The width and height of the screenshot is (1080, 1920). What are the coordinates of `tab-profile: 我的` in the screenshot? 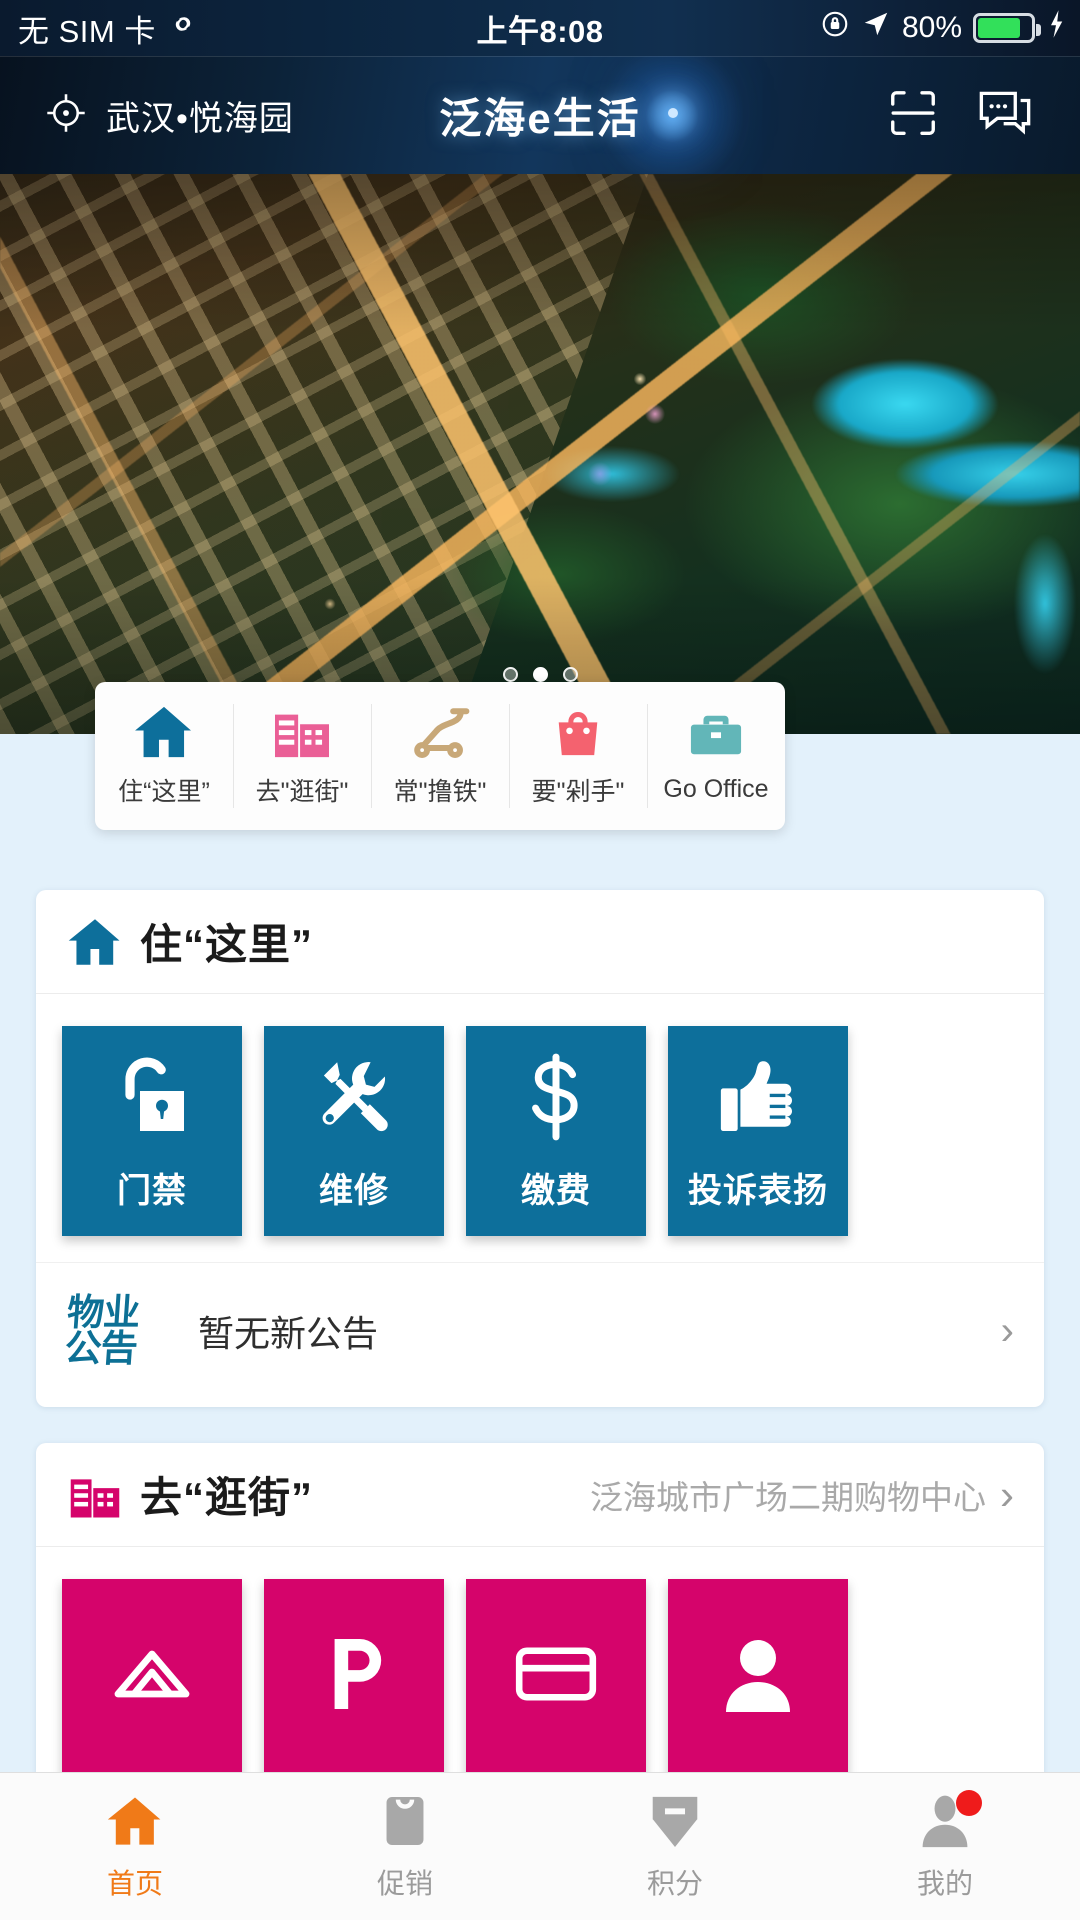 It's located at (945, 1846).